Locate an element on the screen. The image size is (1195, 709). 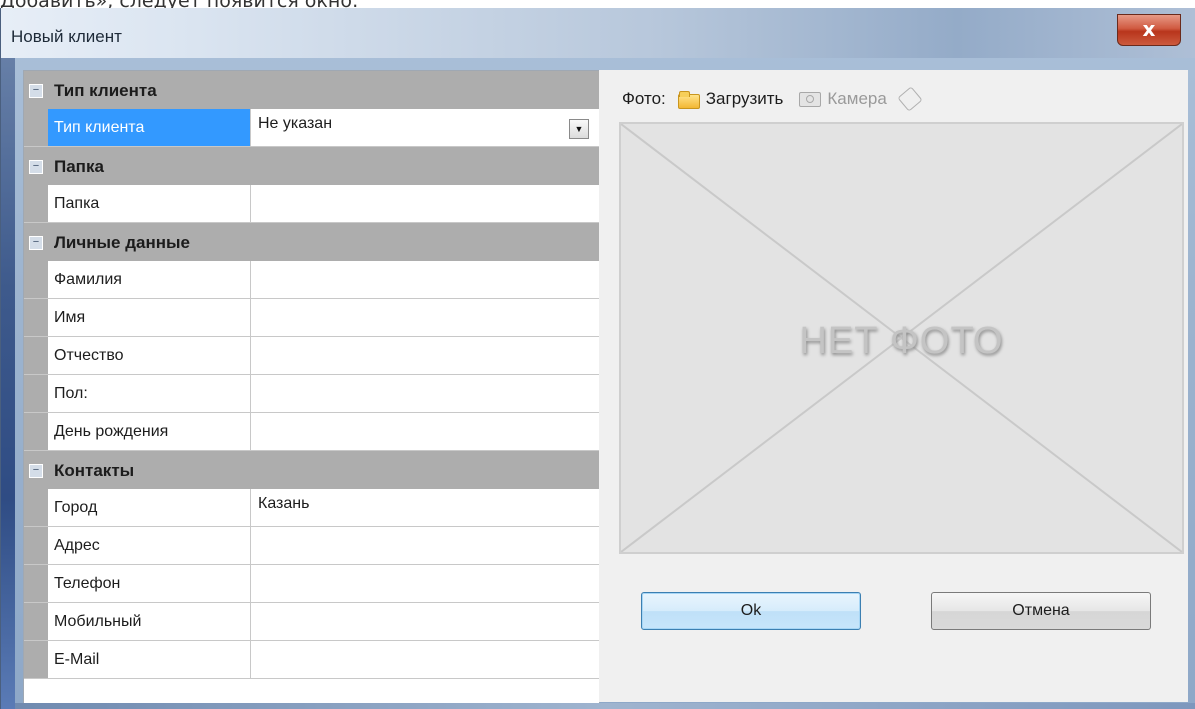
cancel-button: Отмена is located at coordinates (1041, 611).